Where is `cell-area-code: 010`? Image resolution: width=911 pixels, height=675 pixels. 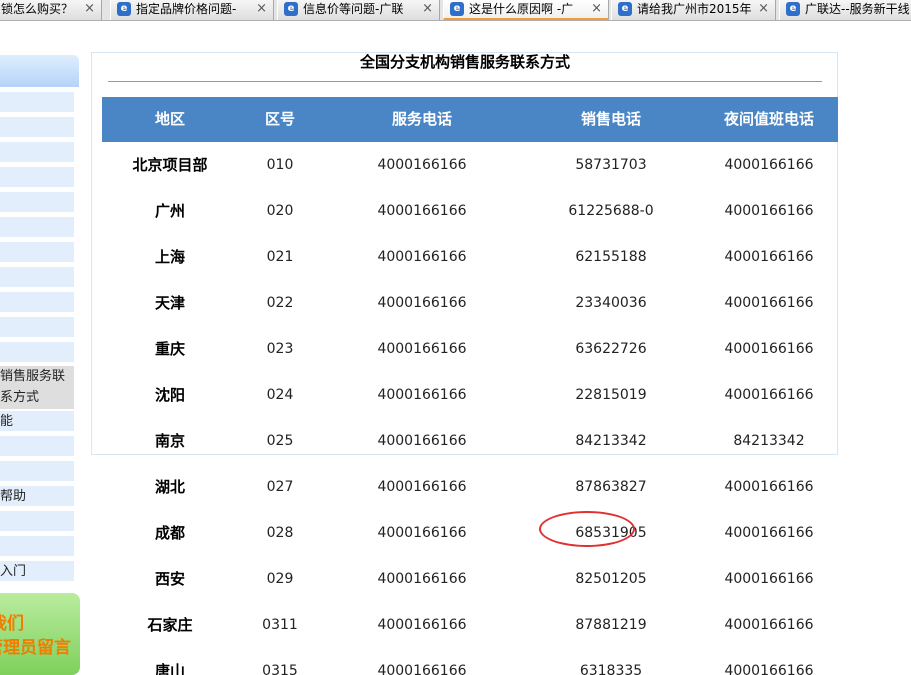
cell-area-code: 010 is located at coordinates (280, 165).